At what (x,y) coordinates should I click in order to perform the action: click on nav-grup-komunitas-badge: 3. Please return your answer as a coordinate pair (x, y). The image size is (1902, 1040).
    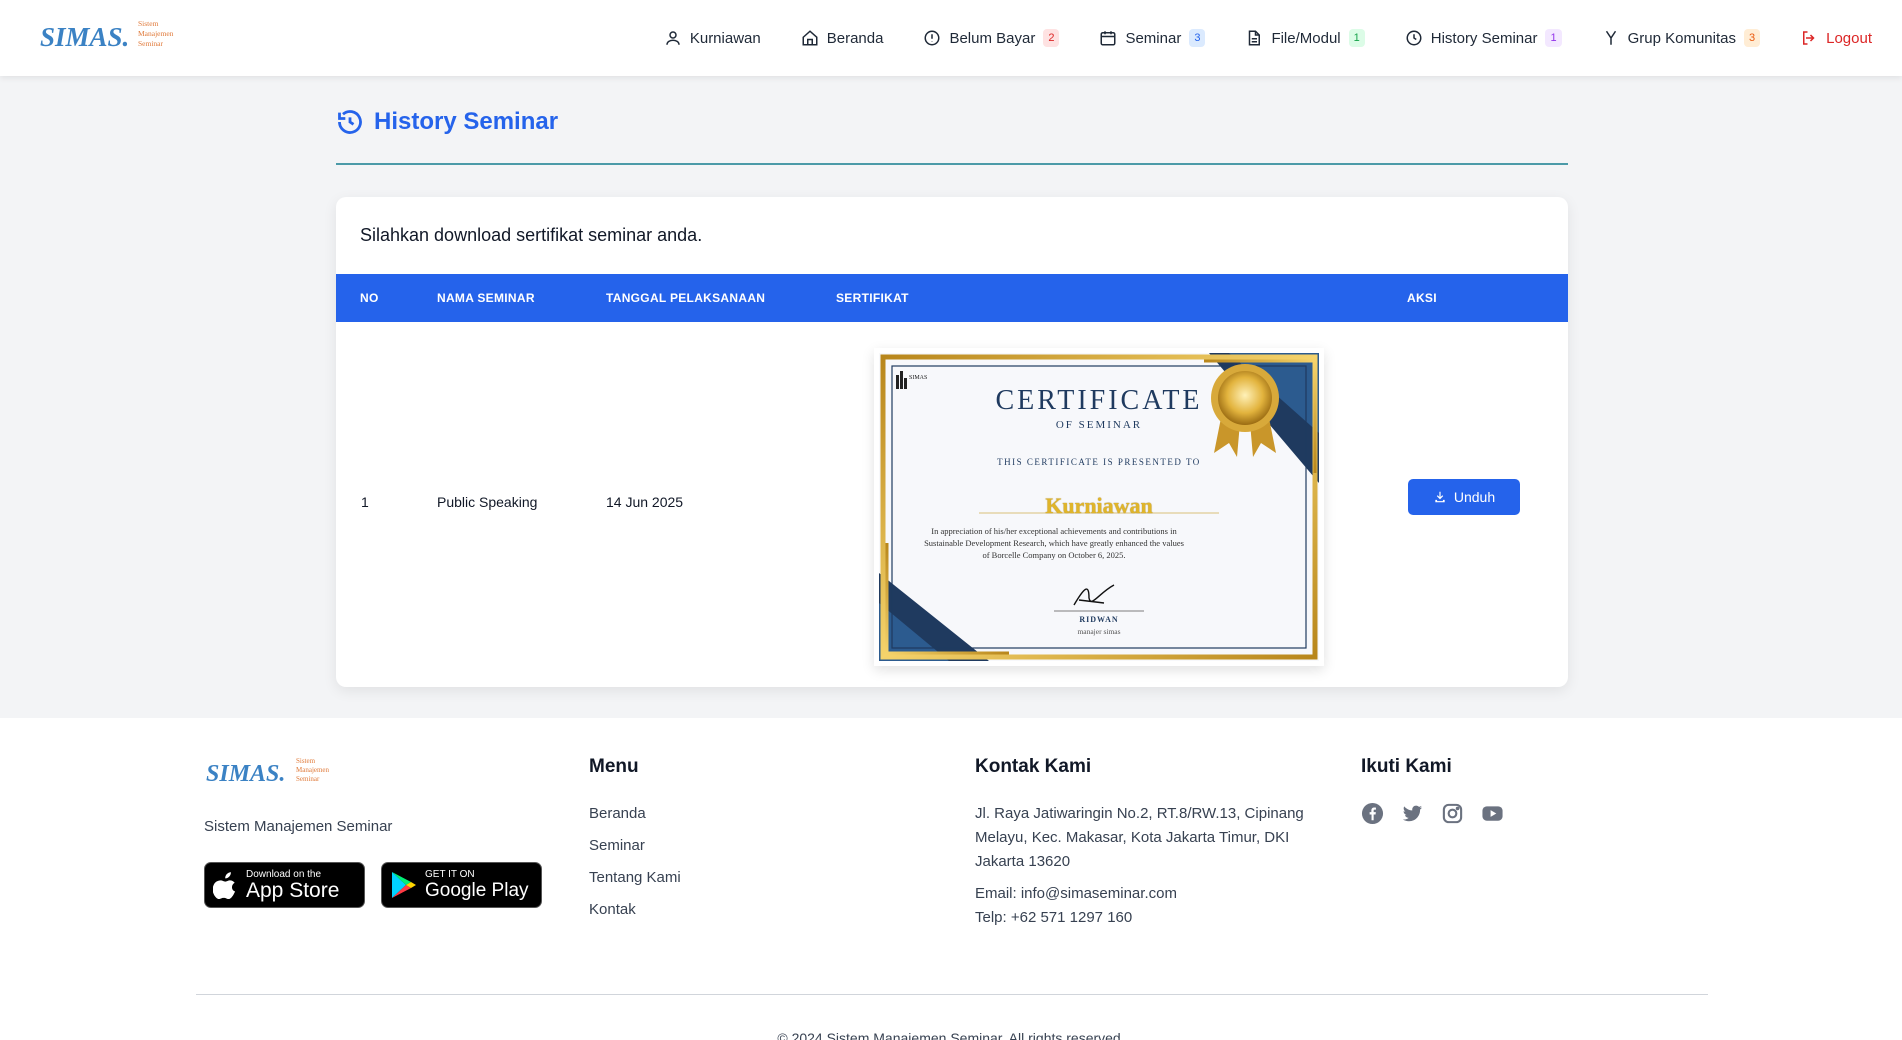
    Looking at the image, I should click on (1752, 38).